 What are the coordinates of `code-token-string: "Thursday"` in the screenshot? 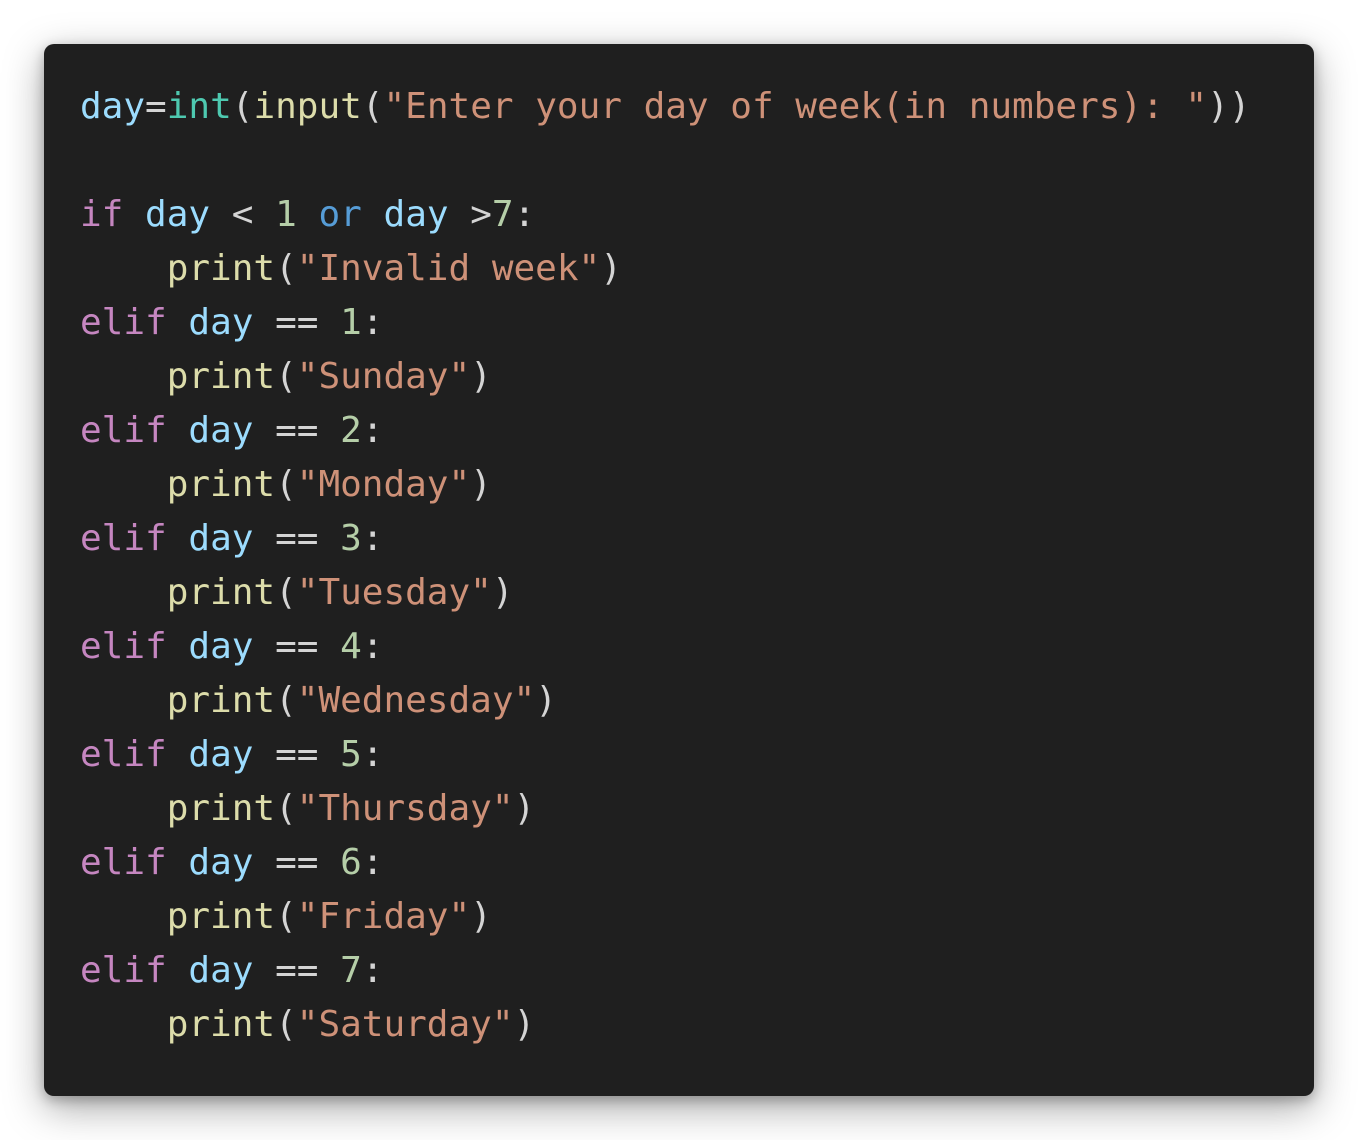 It's located at (405, 808).